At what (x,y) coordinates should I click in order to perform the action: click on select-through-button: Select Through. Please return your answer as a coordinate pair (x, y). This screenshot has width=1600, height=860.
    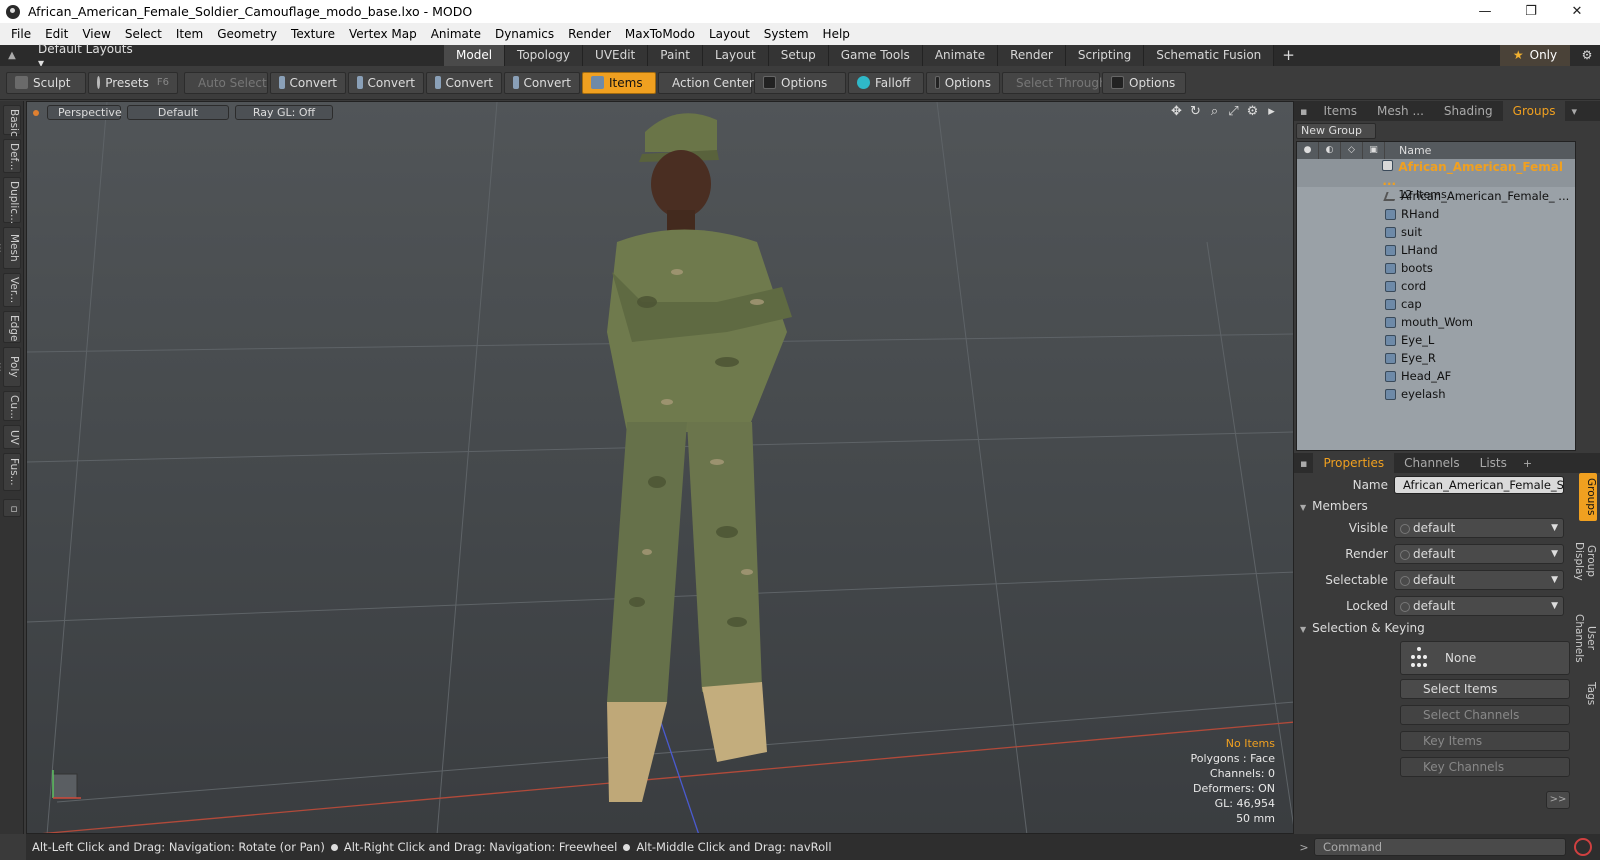
    Looking at the image, I should click on (1054, 82).